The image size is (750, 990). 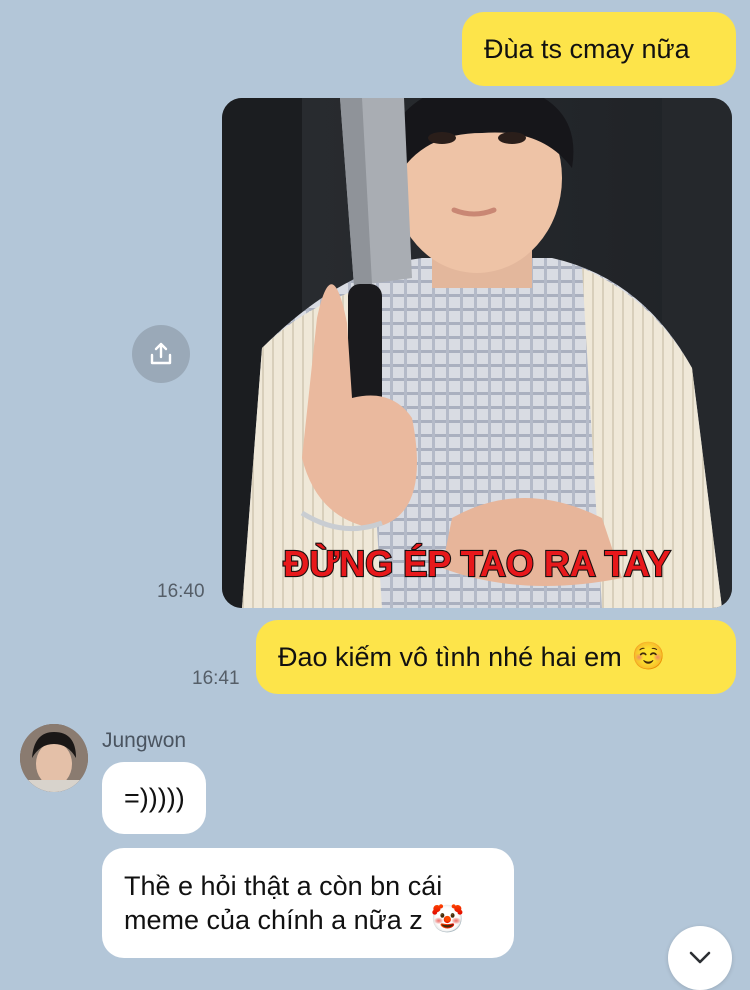 What do you see at coordinates (450, 657) in the screenshot?
I see `message-text: Đao kiếm vô tình nhé hai em` at bounding box center [450, 657].